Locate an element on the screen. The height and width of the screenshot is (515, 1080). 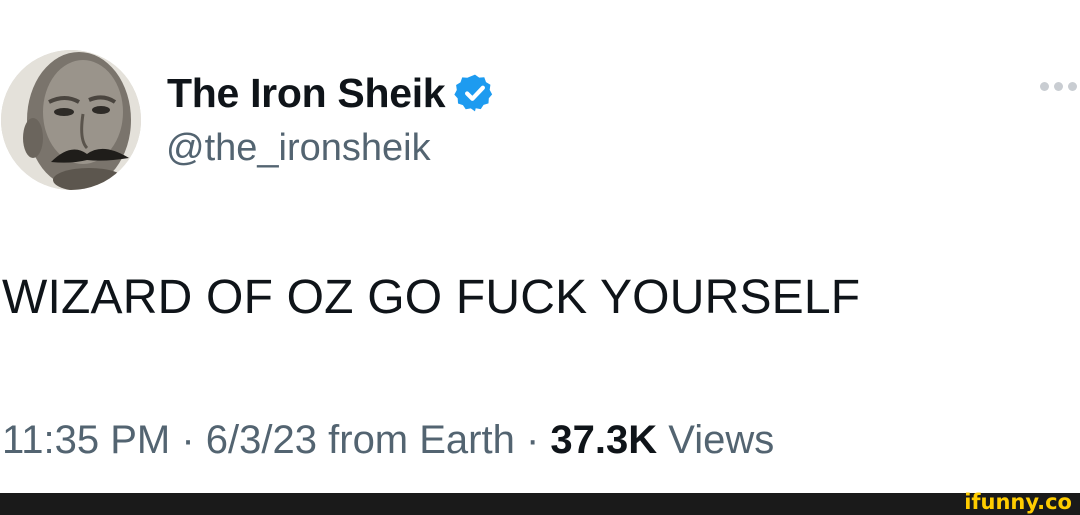
avatar is located at coordinates (71, 120).